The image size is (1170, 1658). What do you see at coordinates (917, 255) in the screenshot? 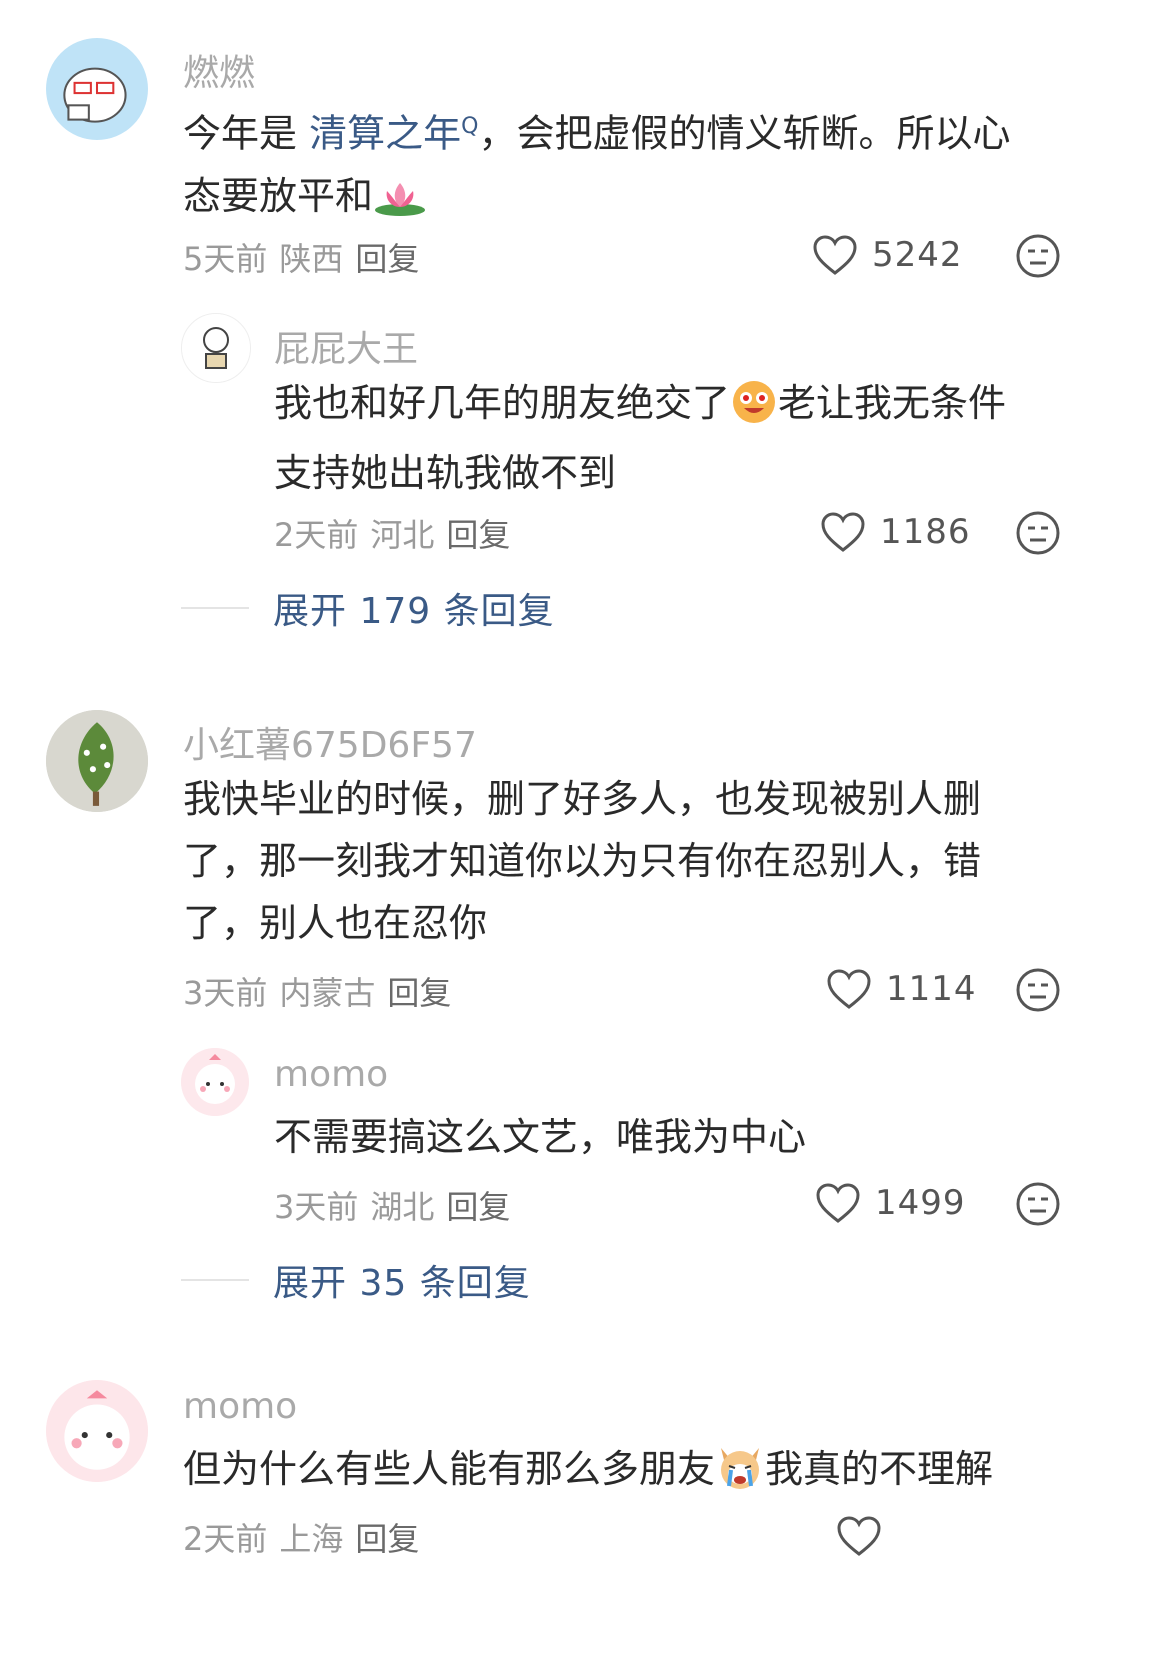
I see `like-count: 5242` at bounding box center [917, 255].